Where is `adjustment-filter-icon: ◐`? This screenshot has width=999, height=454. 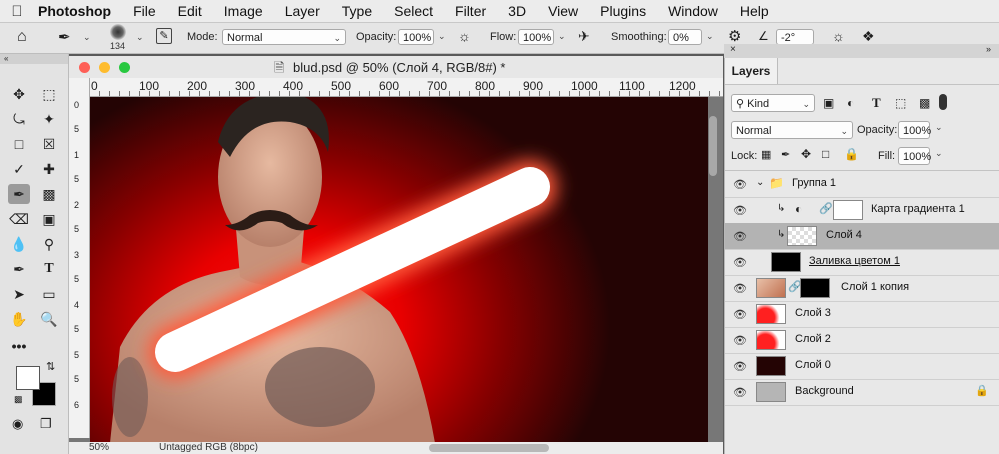
adjustment-filter-icon: ◐ is located at coordinates (850, 103).